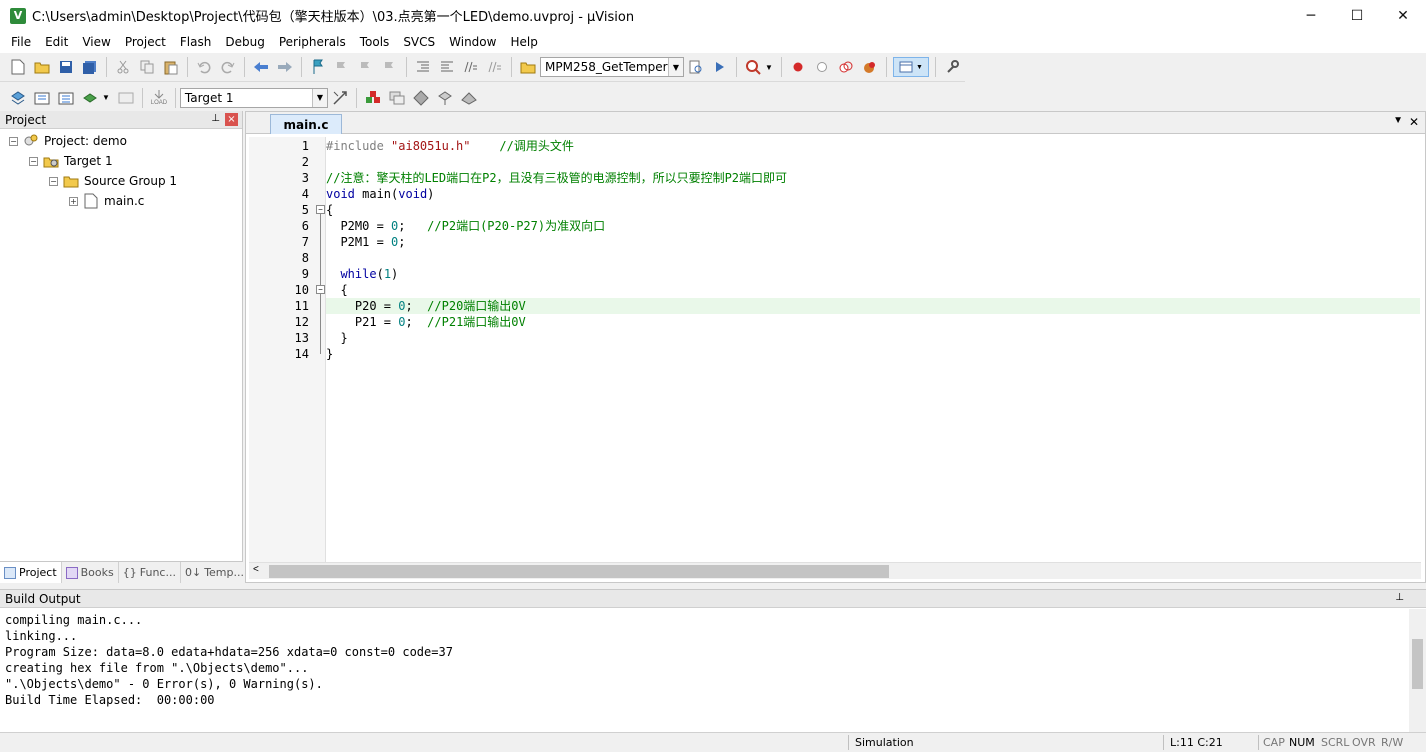  Describe the element at coordinates (90, 572) in the screenshot. I see `tab-books: Books` at that location.